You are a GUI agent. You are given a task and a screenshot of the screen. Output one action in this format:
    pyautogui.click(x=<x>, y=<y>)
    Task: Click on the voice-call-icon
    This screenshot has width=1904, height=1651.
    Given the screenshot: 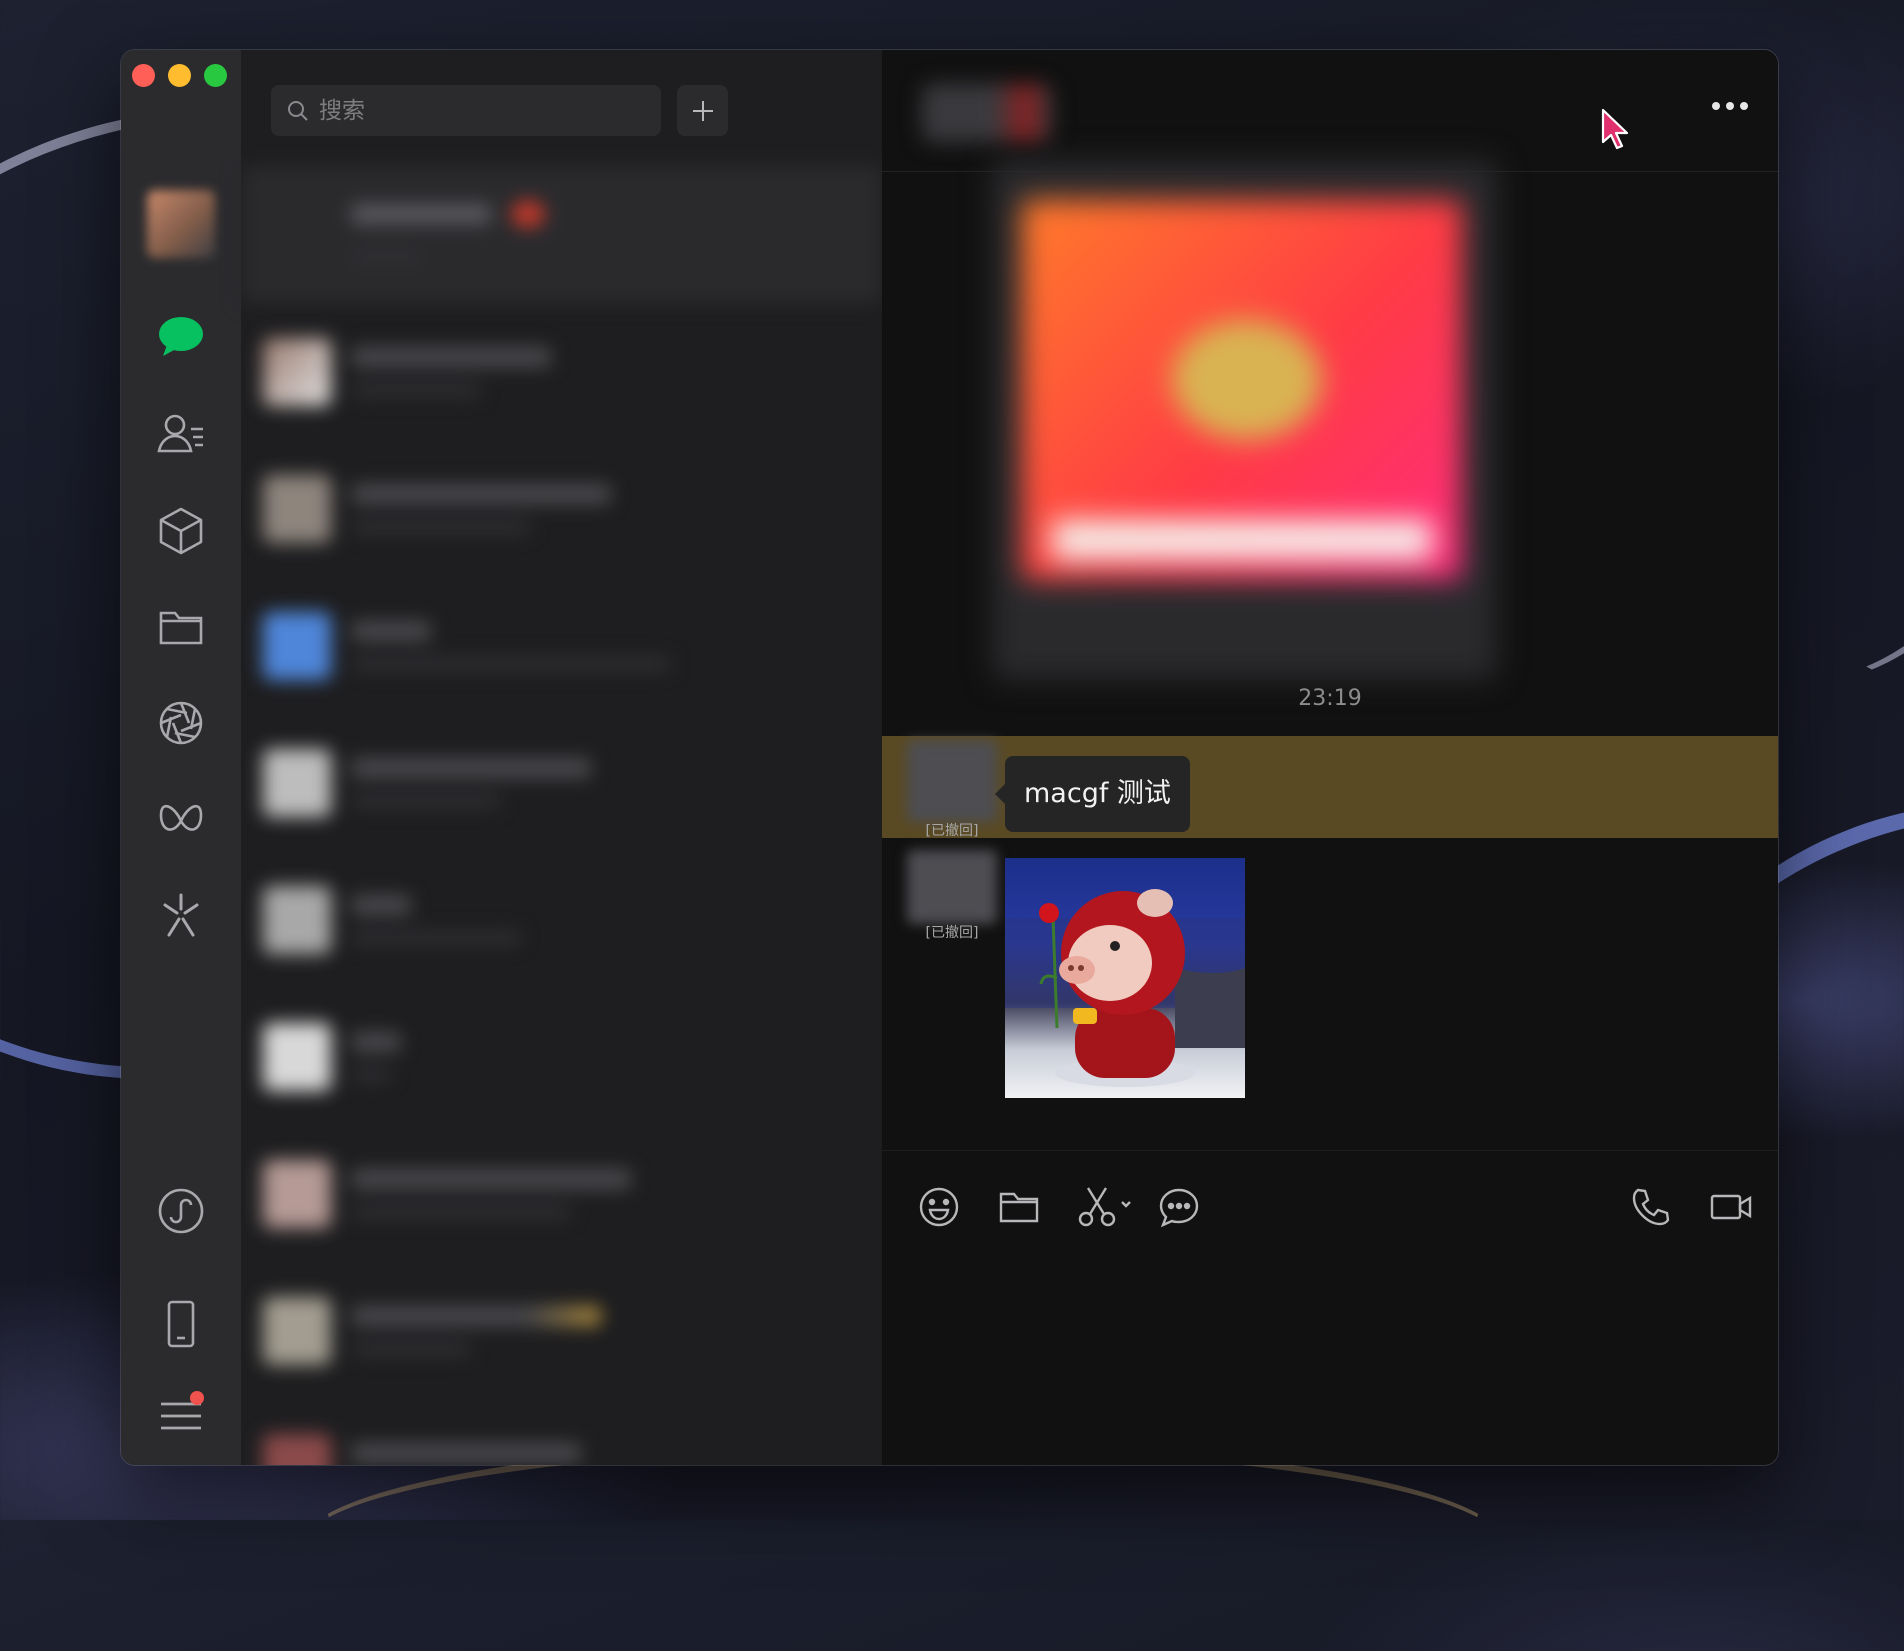 What is the action you would take?
    pyautogui.click(x=1651, y=1207)
    